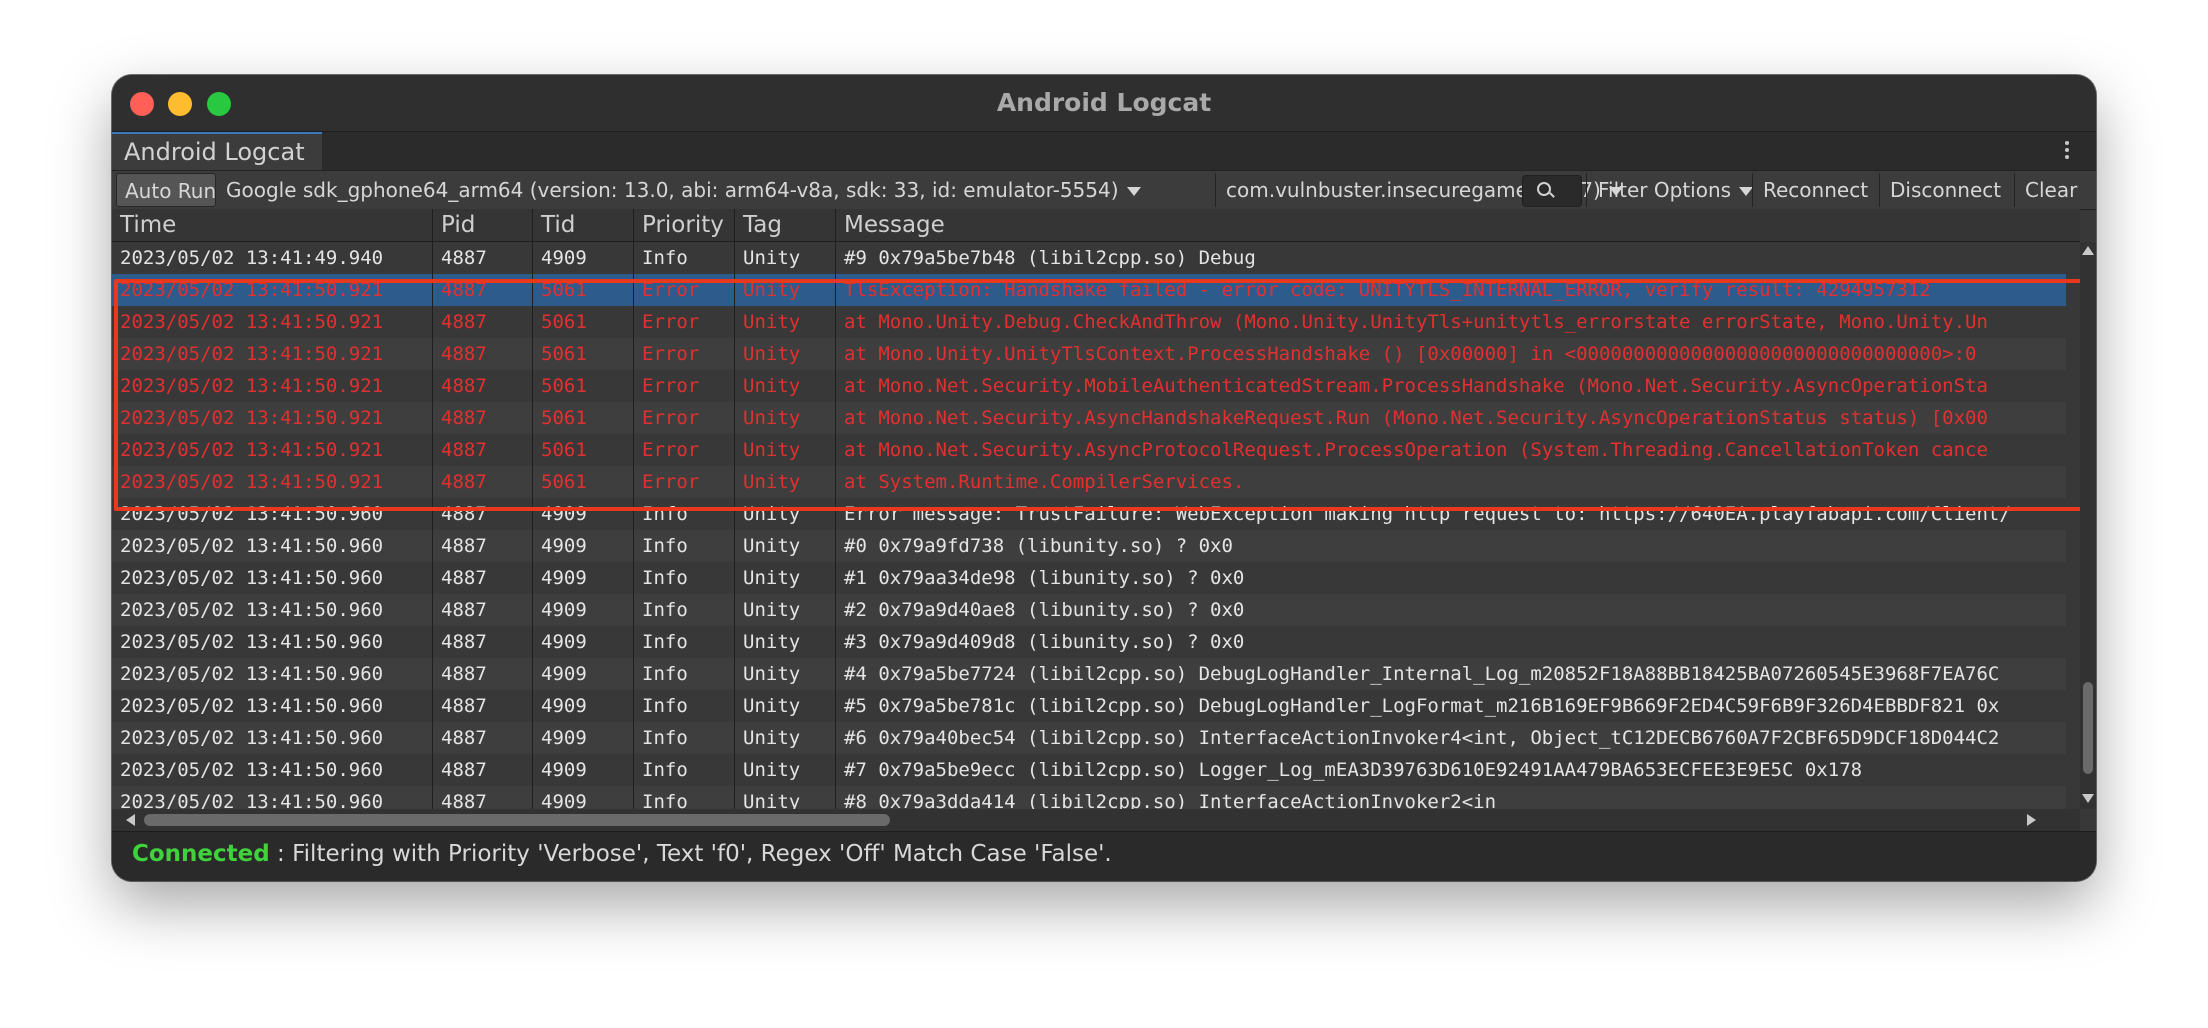 This screenshot has height=1028, width=2208. Describe the element at coordinates (2031, 820) in the screenshot. I see `scroll-right-icon` at that location.